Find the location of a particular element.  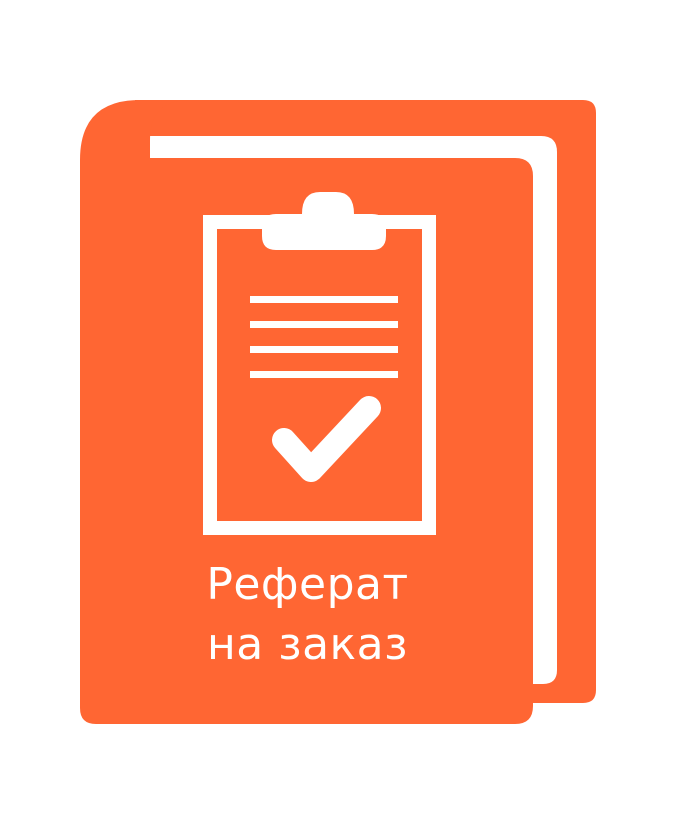

logo-title-line2: на заказ is located at coordinates (307, 644).